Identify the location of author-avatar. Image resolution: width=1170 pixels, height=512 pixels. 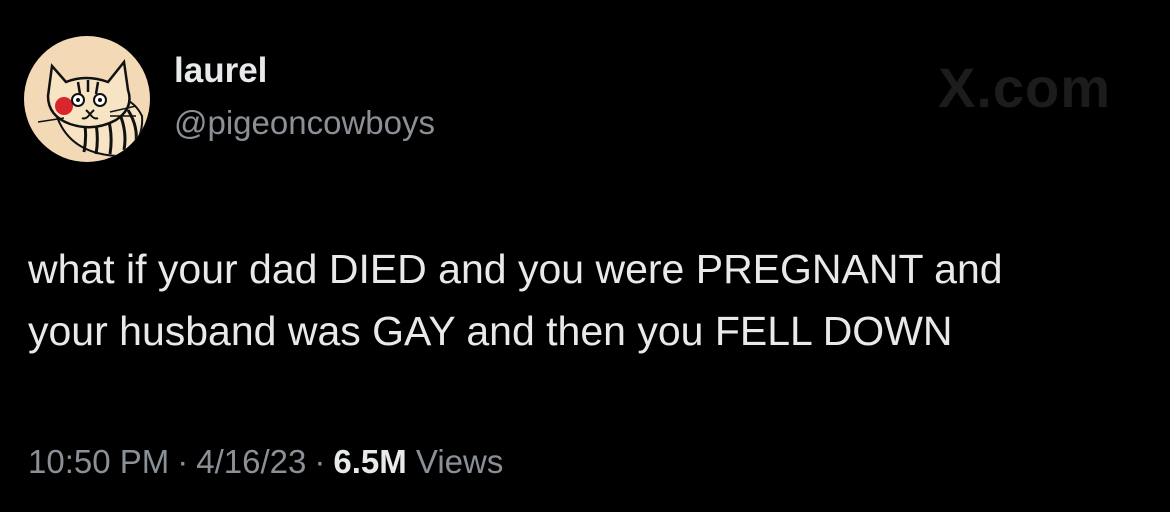
(87, 99).